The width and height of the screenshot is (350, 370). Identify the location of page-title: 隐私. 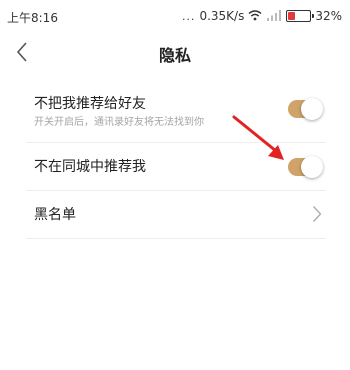
(174, 55).